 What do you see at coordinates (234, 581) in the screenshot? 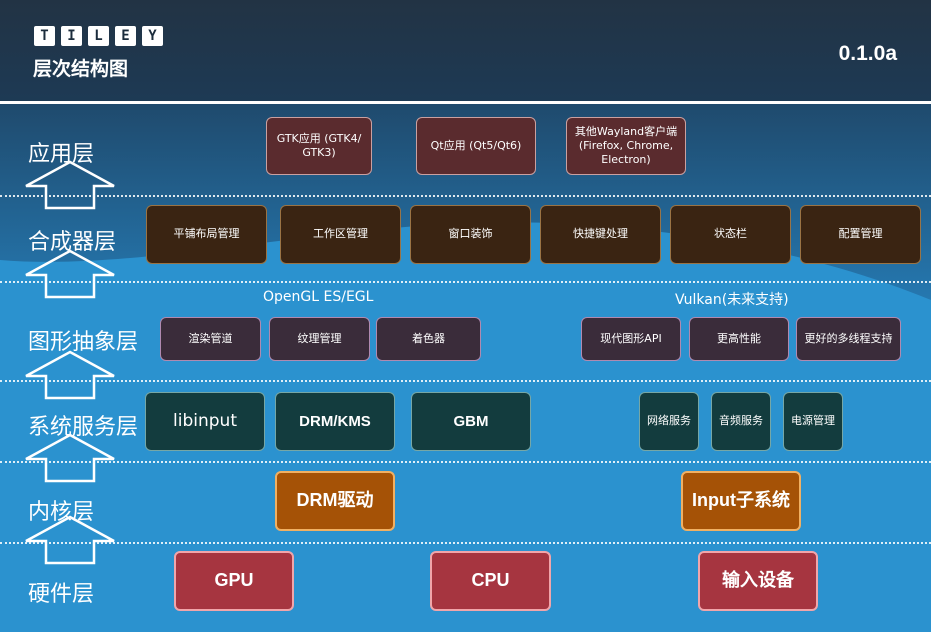
I see `hardware-box-gpu: GPU` at bounding box center [234, 581].